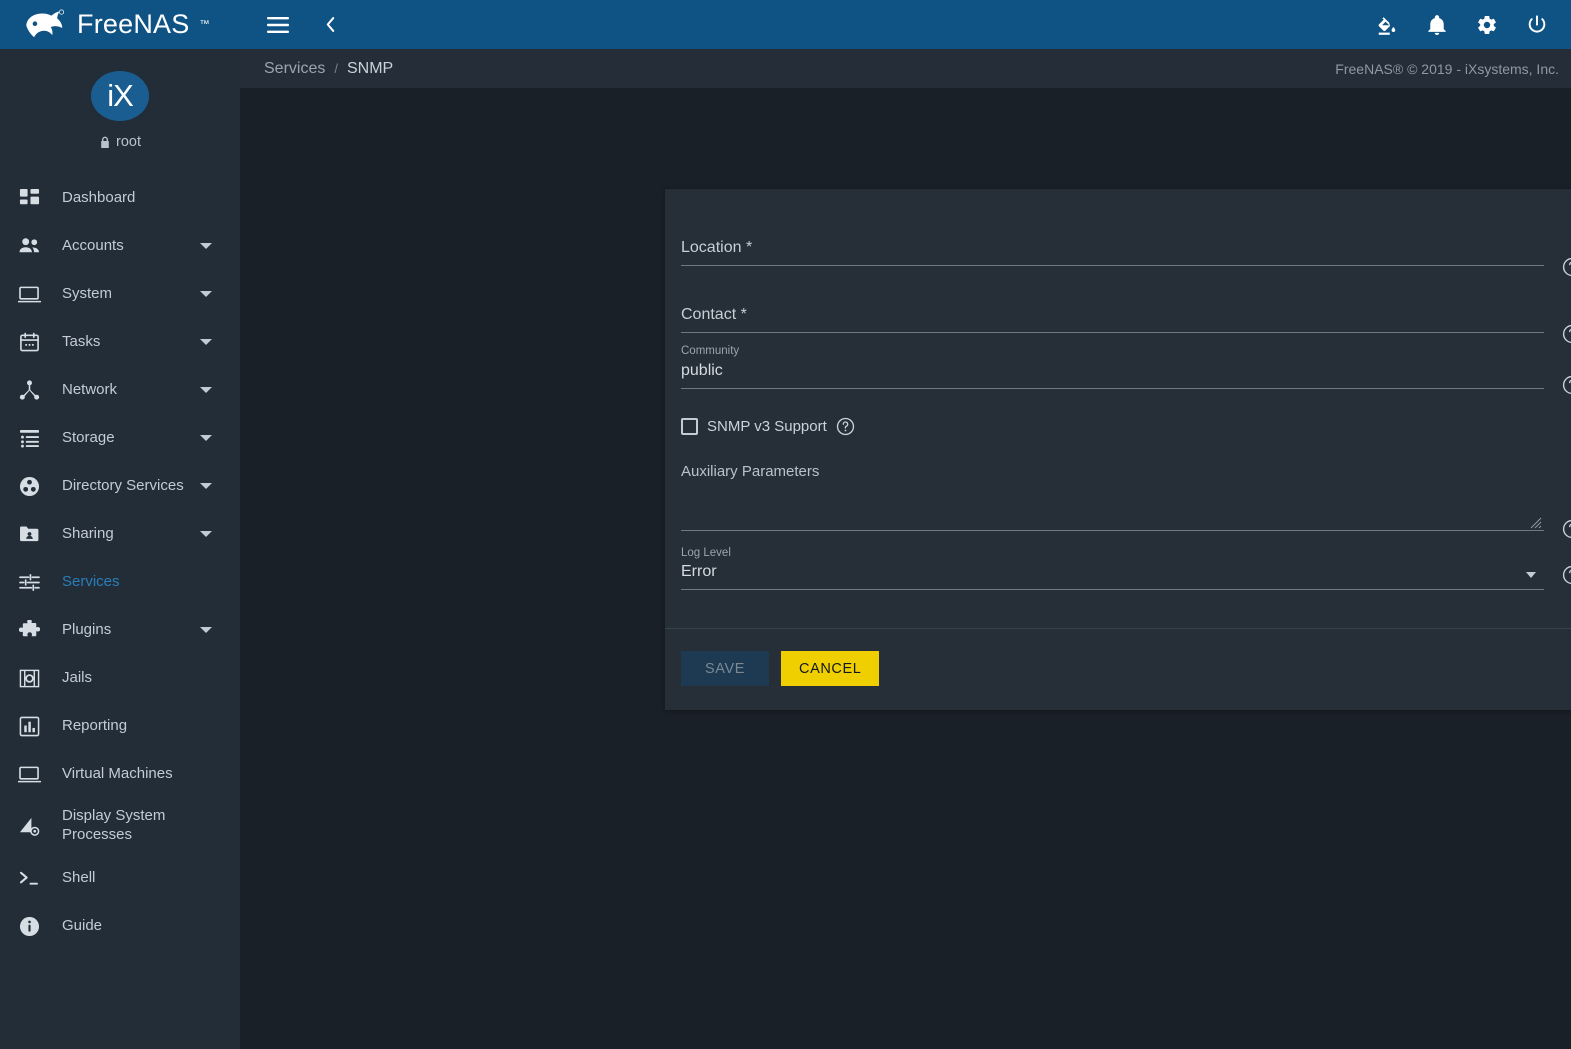  What do you see at coordinates (1462, 25) in the screenshot?
I see `top-bar-right` at bounding box center [1462, 25].